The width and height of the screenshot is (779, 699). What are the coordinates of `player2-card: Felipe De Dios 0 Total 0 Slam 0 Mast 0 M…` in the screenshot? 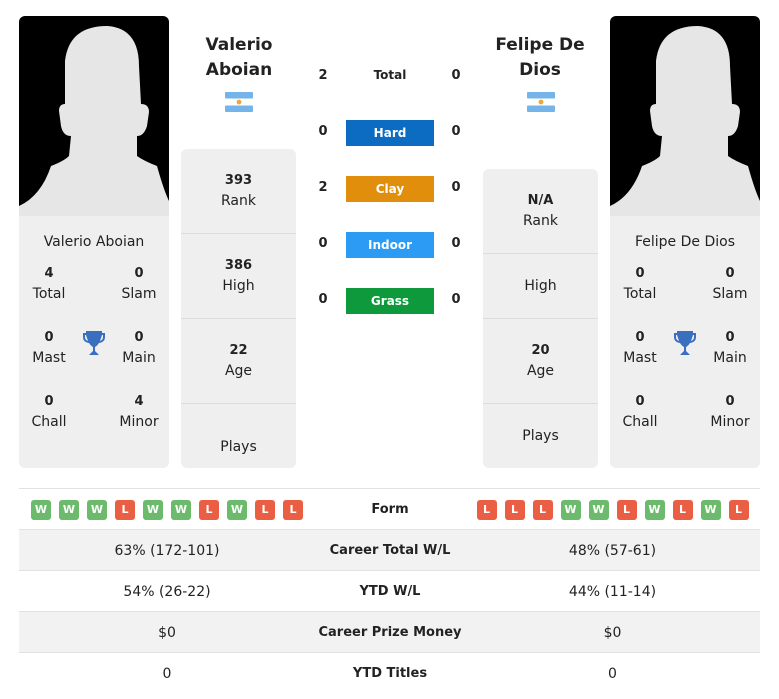 It's located at (685, 242).